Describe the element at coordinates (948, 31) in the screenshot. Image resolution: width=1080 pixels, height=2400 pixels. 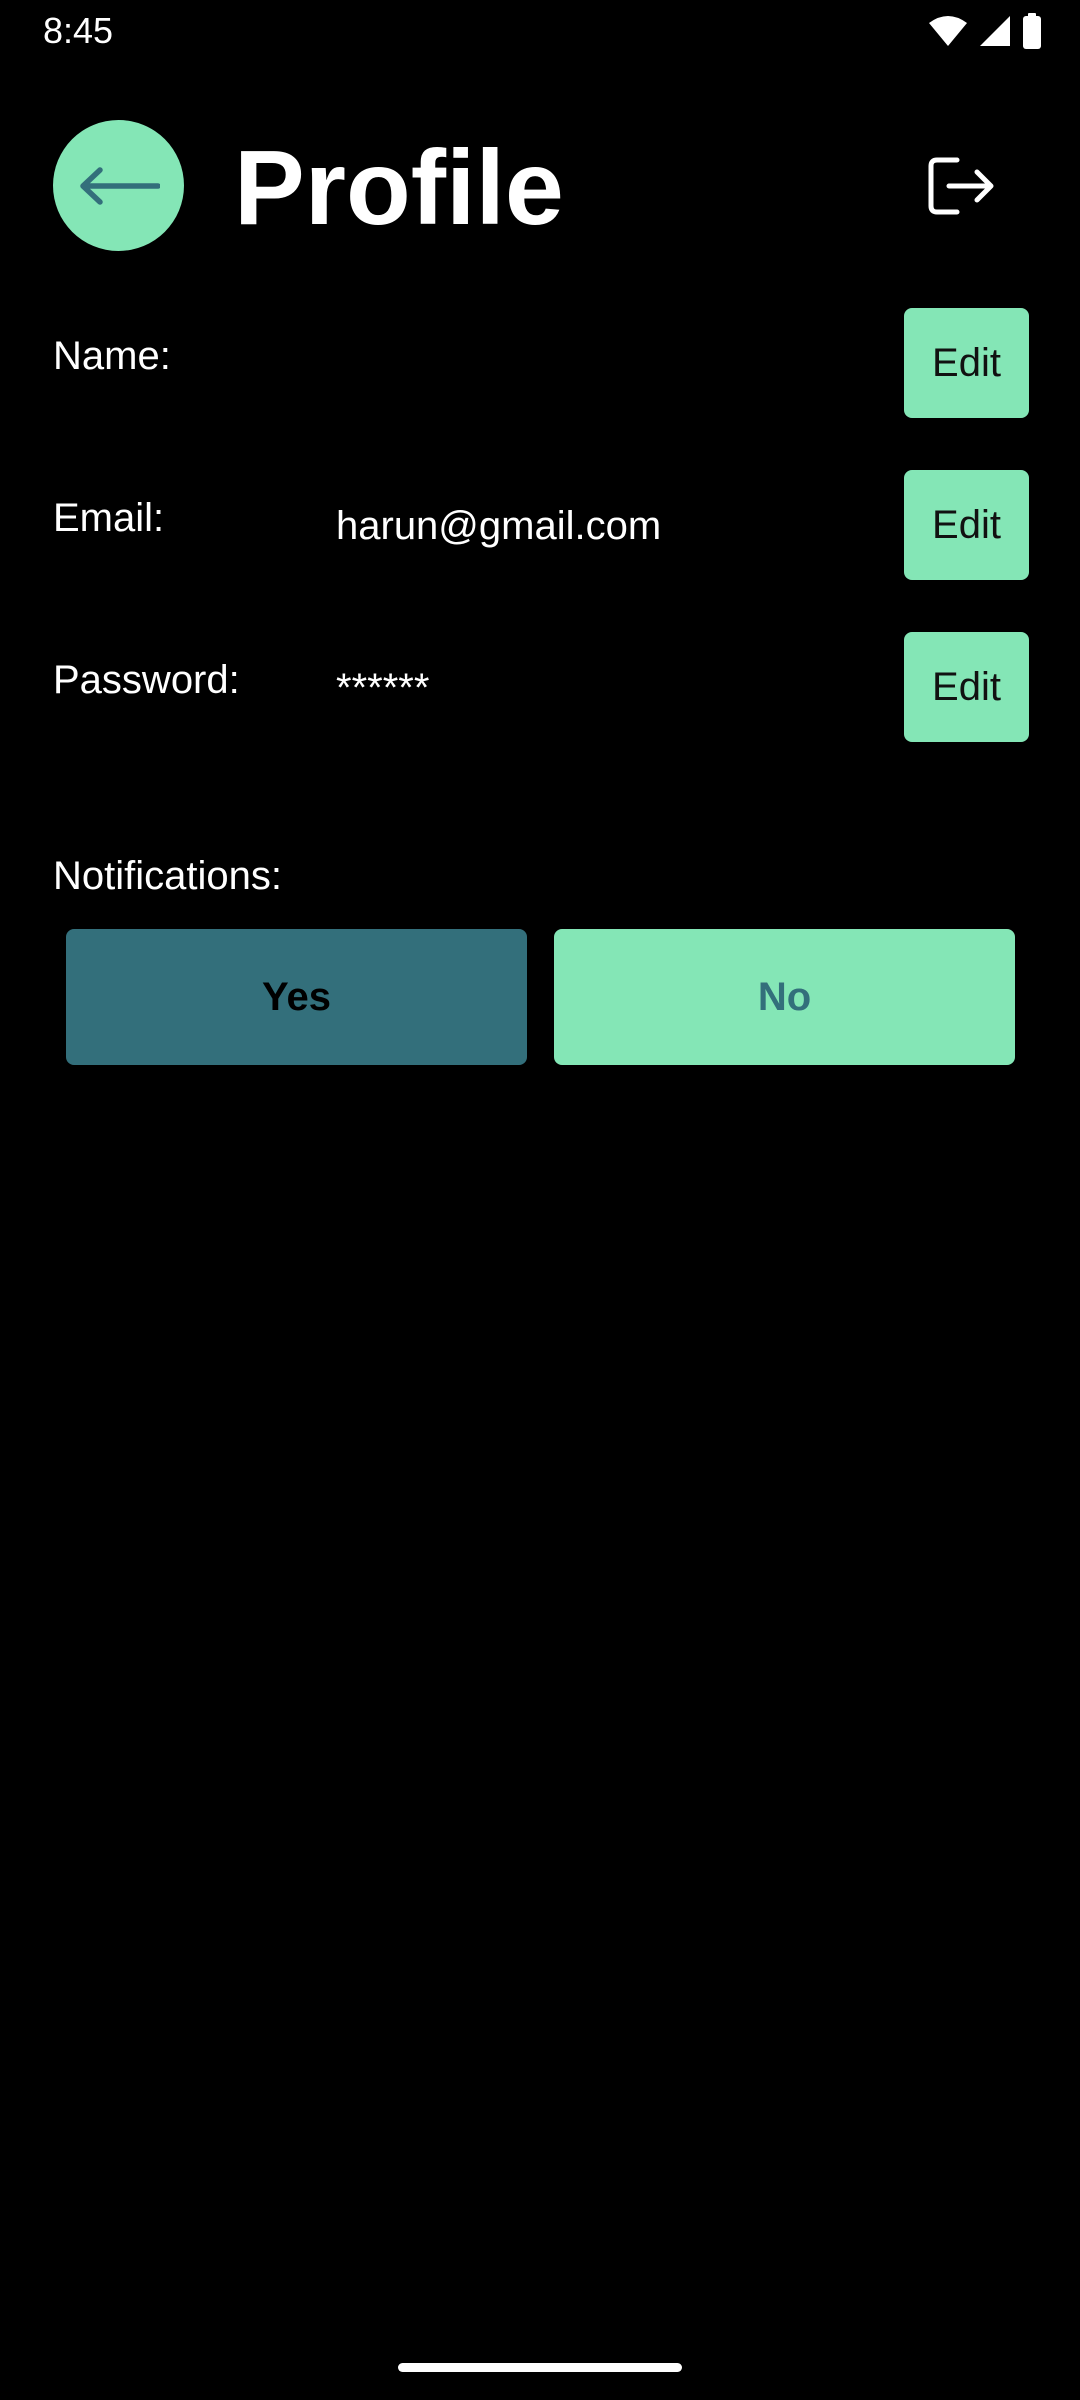
I see `wifi-icon` at that location.